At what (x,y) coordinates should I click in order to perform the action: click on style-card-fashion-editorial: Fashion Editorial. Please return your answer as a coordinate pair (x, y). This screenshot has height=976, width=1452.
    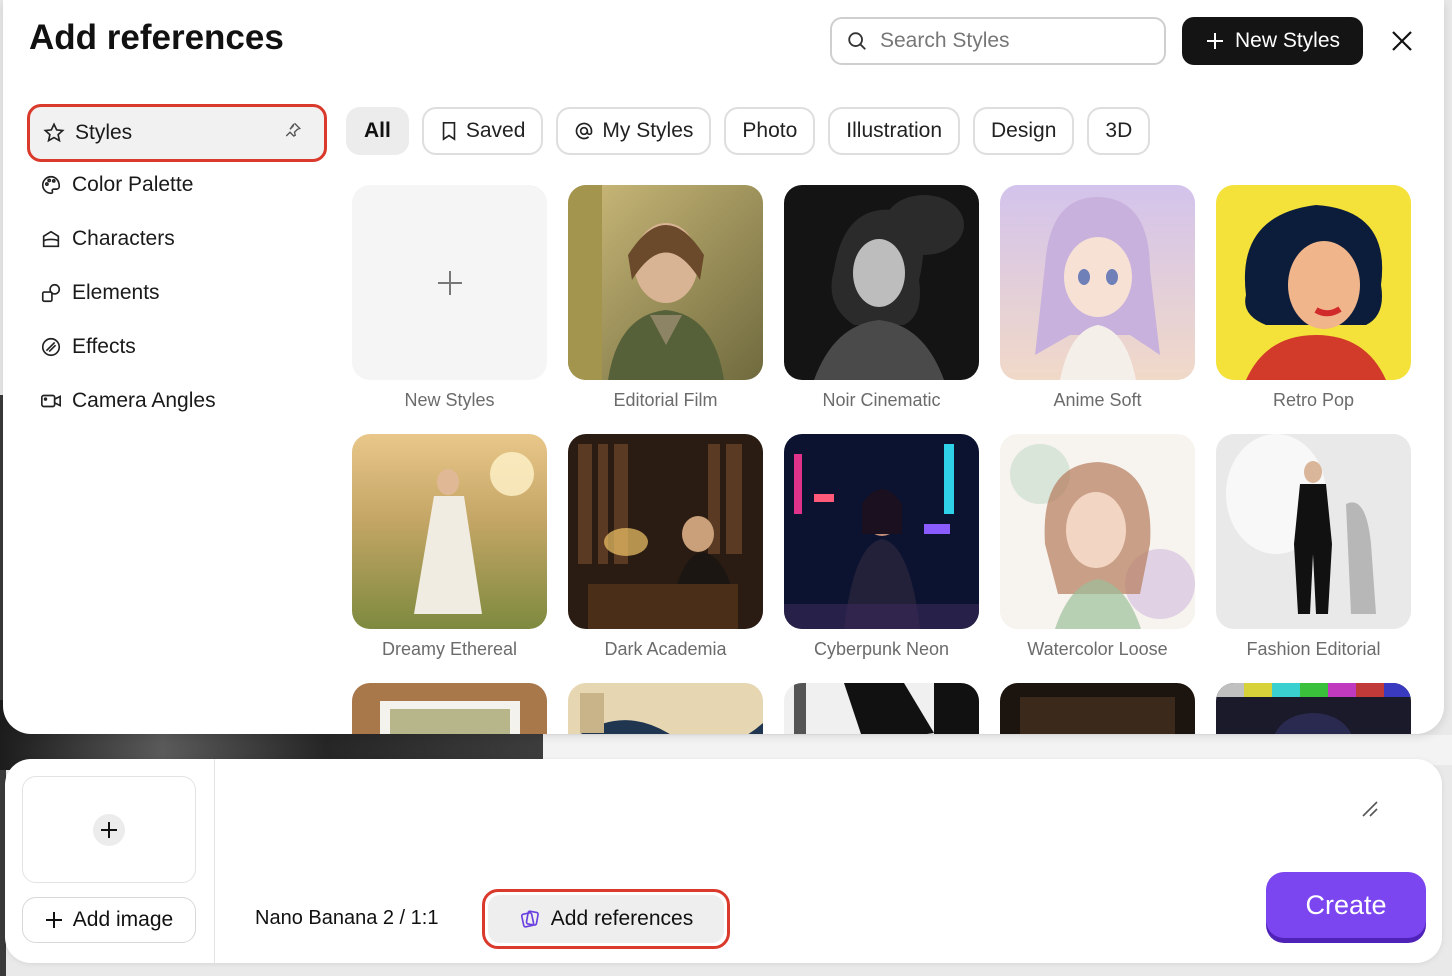
    Looking at the image, I should click on (1313, 547).